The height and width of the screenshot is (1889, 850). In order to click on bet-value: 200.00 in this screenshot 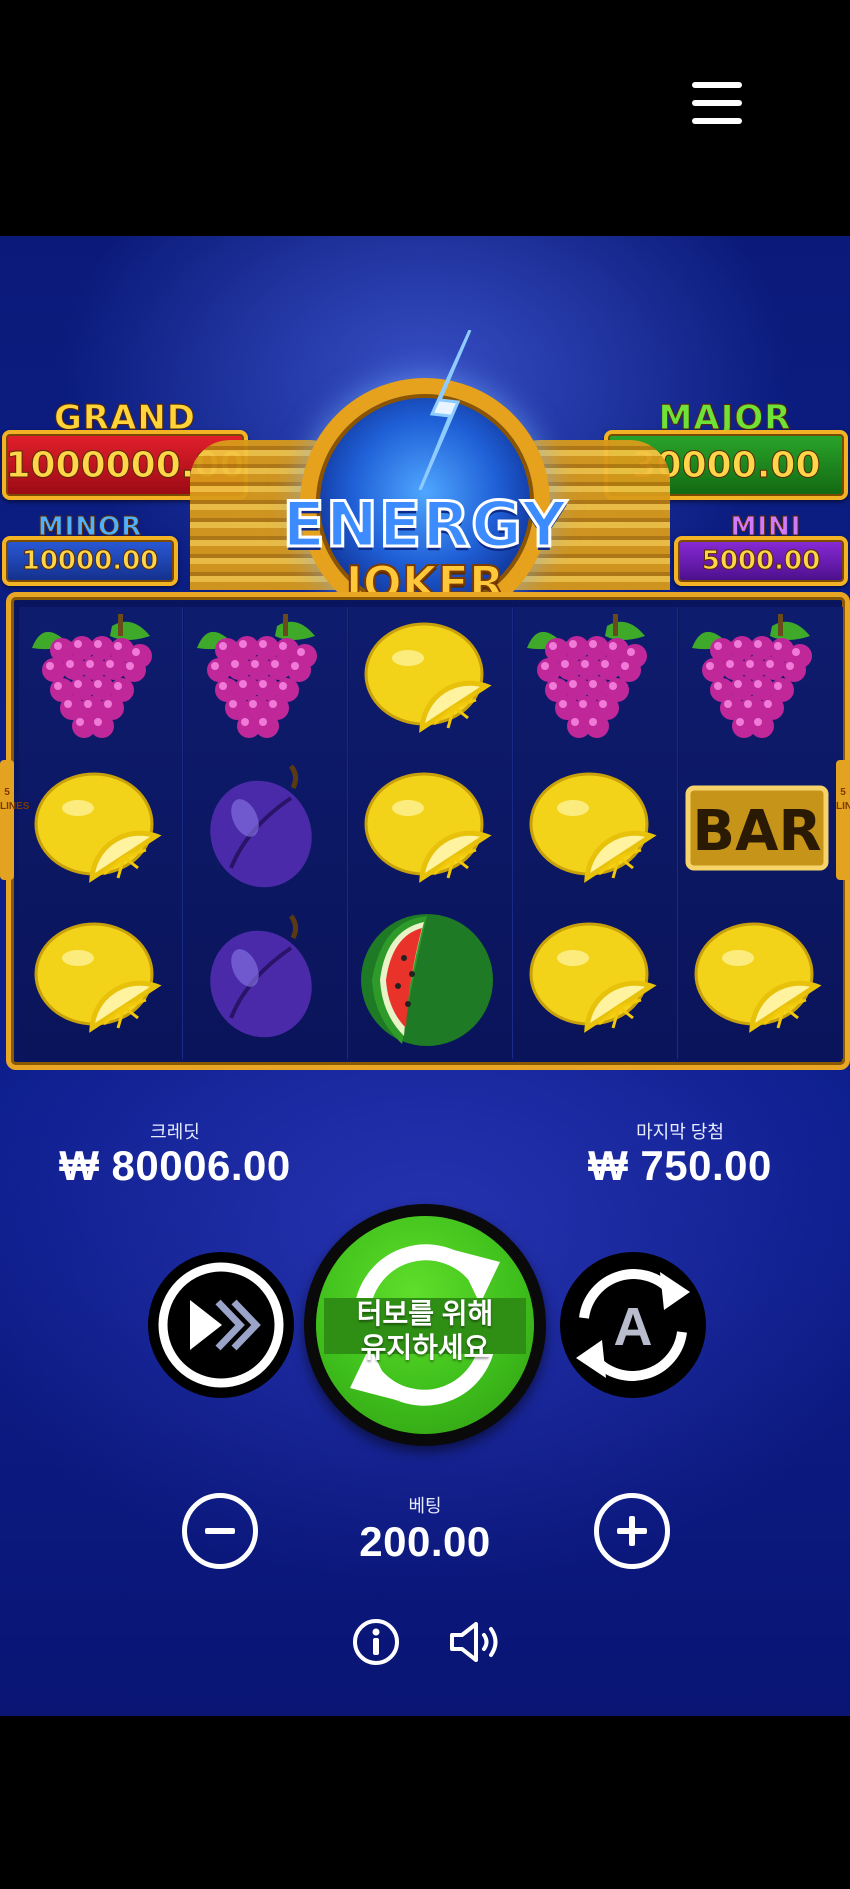, I will do `click(425, 1541)`.